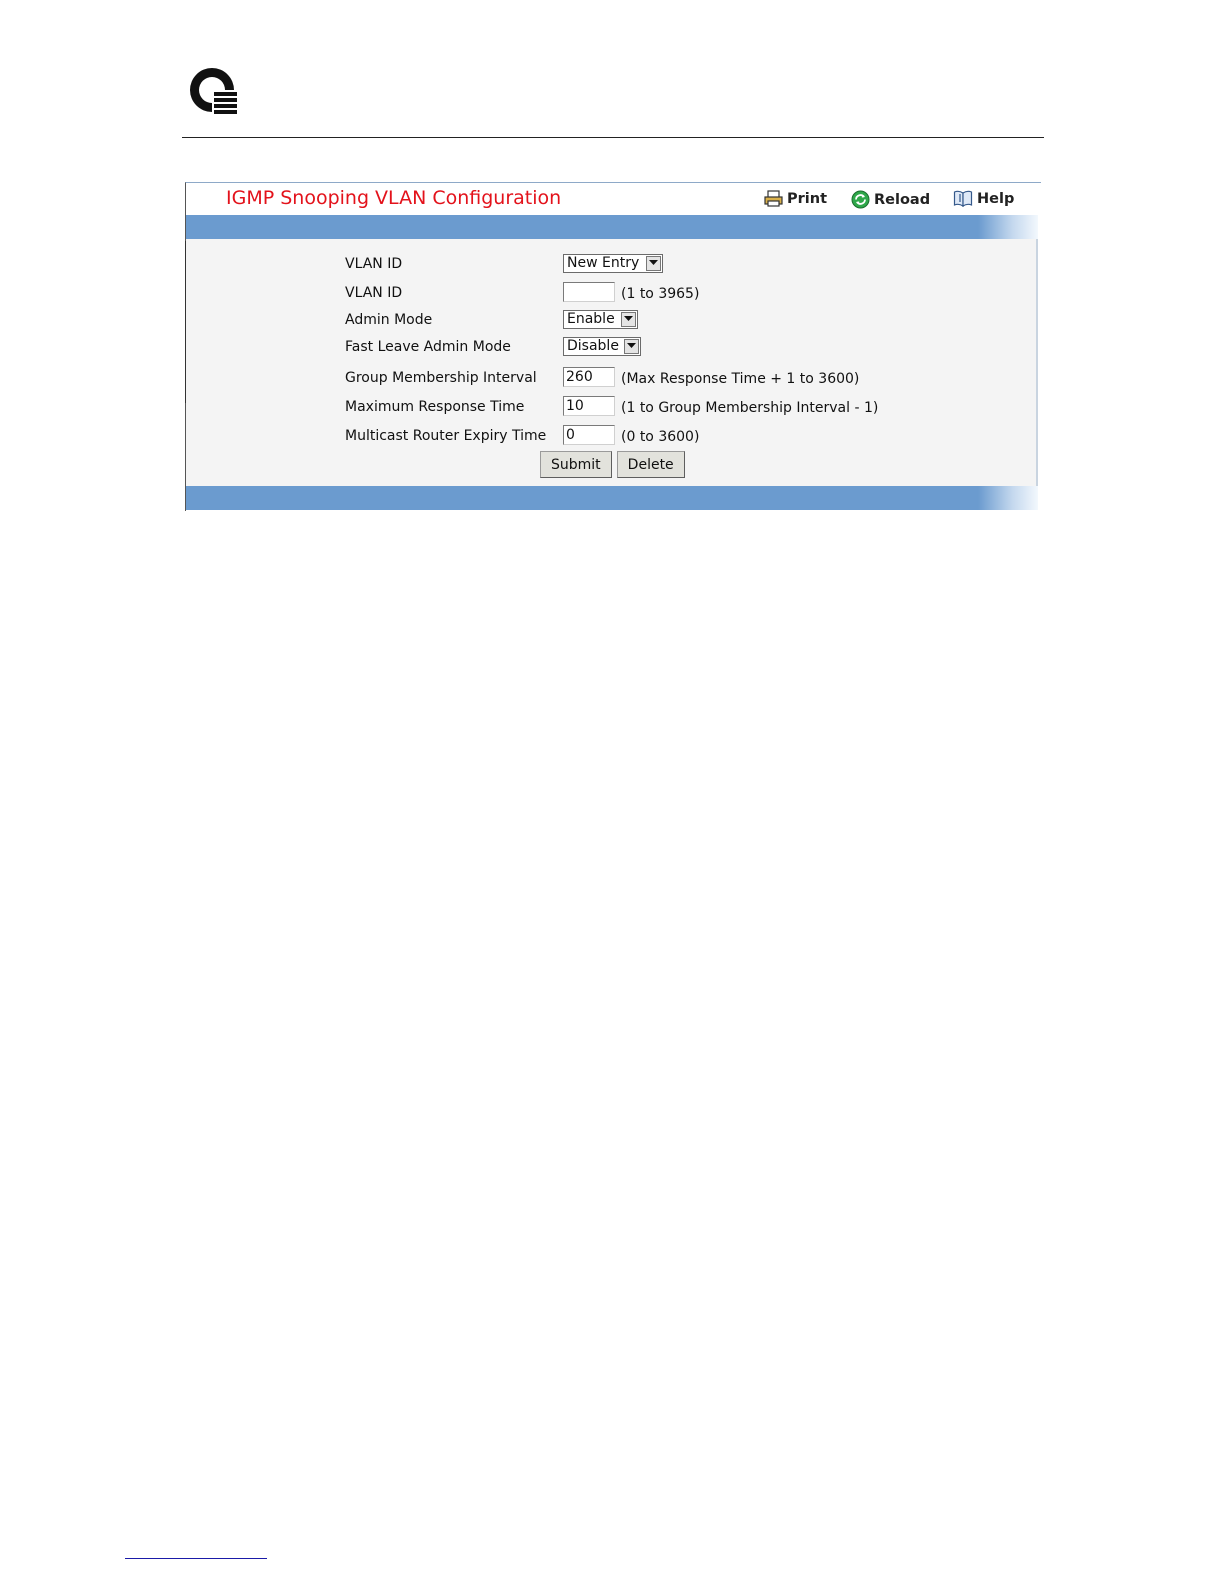  I want to click on print-label: Print, so click(807, 198).